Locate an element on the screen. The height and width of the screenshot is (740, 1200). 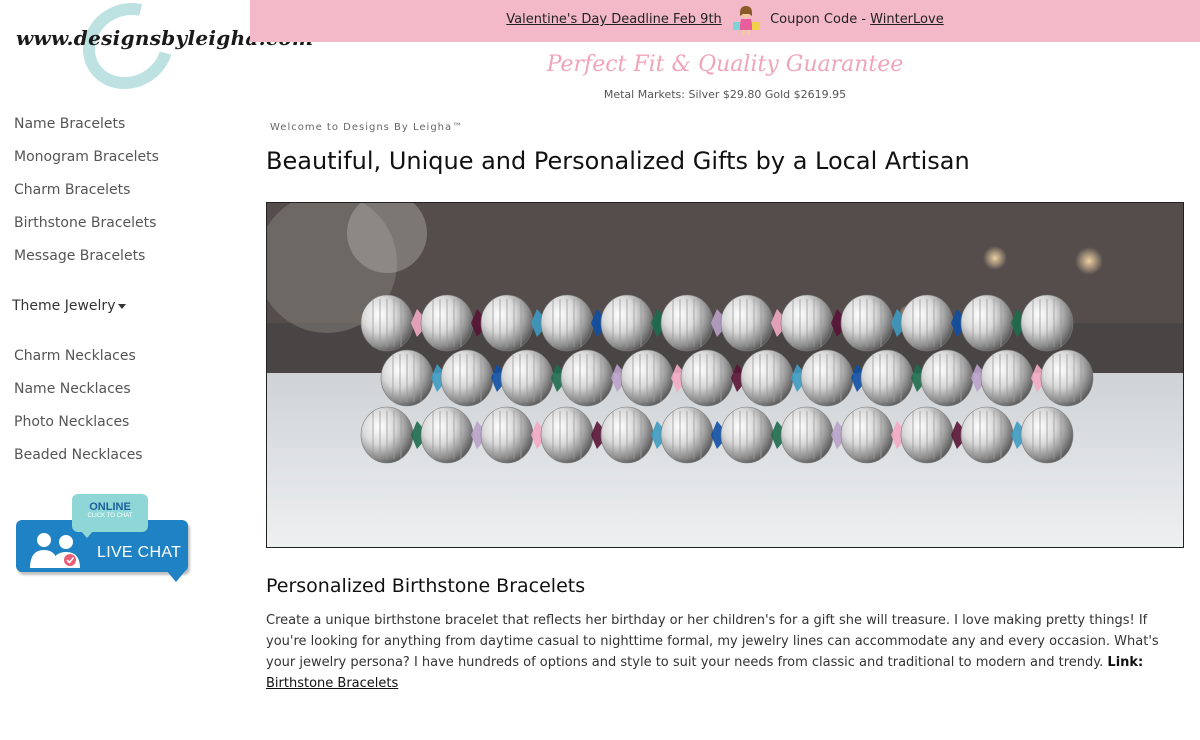
sidebar-item-monogram-bracelets: Monogram Bracelets is located at coordinates (86, 157).